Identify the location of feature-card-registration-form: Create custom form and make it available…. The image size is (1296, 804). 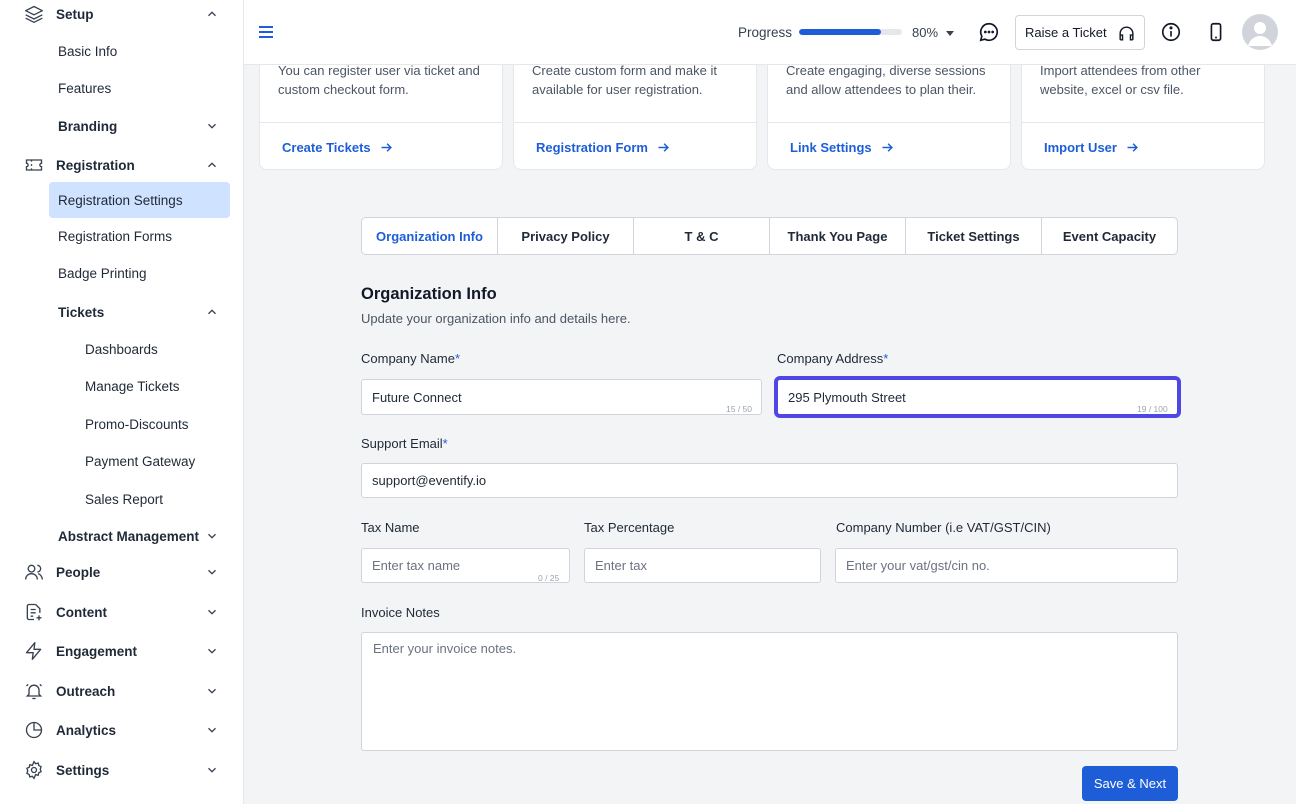
(635, 112).